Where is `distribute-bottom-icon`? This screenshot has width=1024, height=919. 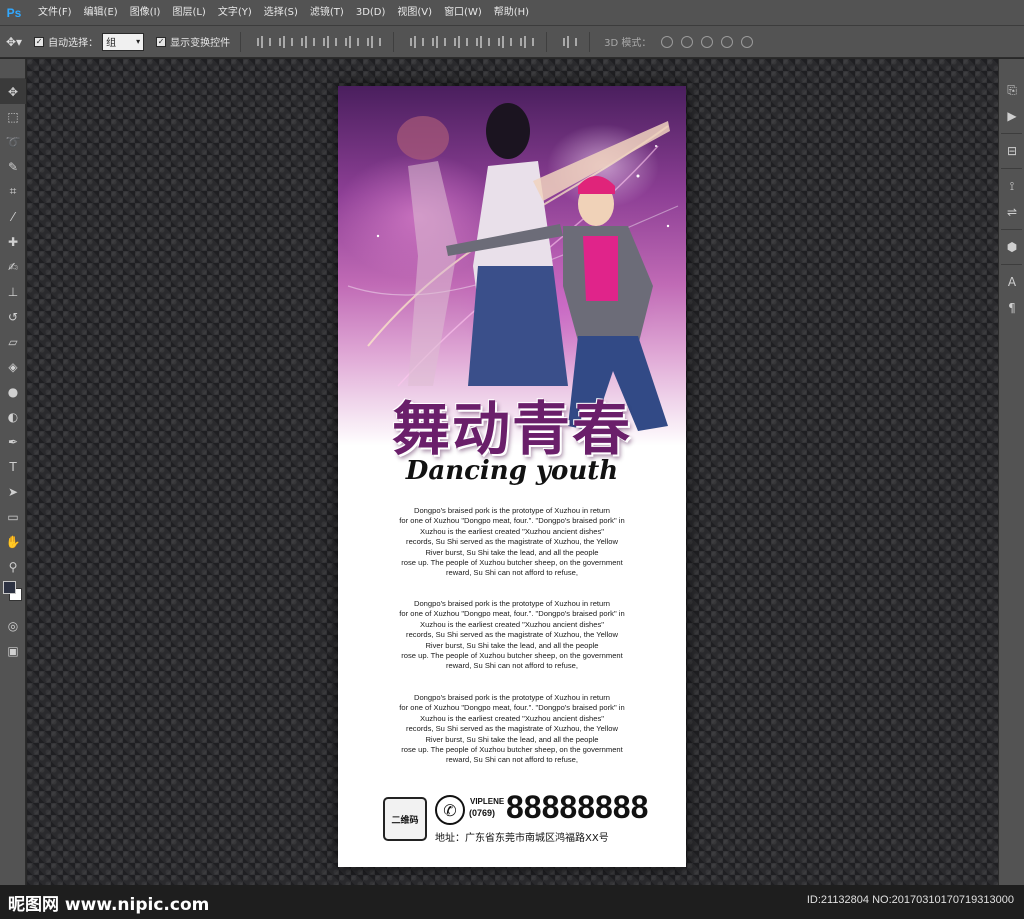
distribute-bottom-icon is located at coordinates (460, 42).